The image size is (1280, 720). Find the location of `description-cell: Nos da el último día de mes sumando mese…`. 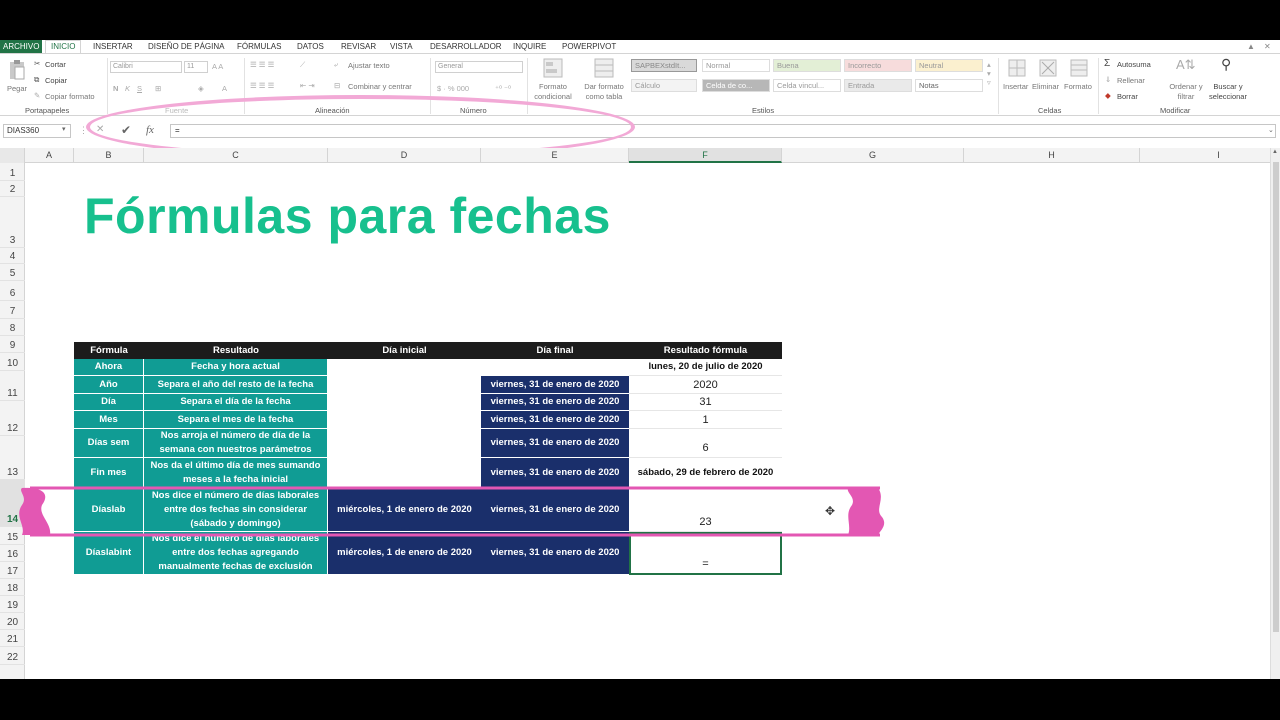

description-cell: Nos da el último día de mes sumando mese… is located at coordinates (236, 473).